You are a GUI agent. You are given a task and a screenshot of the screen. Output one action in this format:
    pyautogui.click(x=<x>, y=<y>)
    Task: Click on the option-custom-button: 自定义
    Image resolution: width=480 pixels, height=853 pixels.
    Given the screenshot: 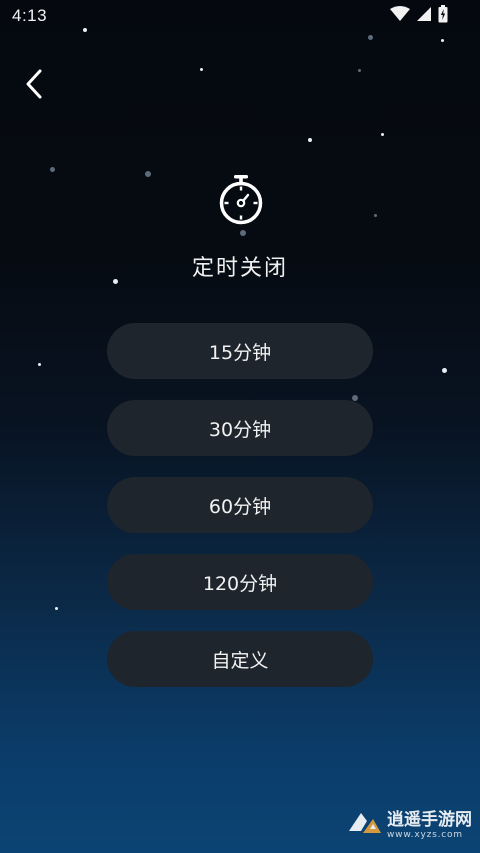 What is the action you would take?
    pyautogui.click(x=240, y=659)
    